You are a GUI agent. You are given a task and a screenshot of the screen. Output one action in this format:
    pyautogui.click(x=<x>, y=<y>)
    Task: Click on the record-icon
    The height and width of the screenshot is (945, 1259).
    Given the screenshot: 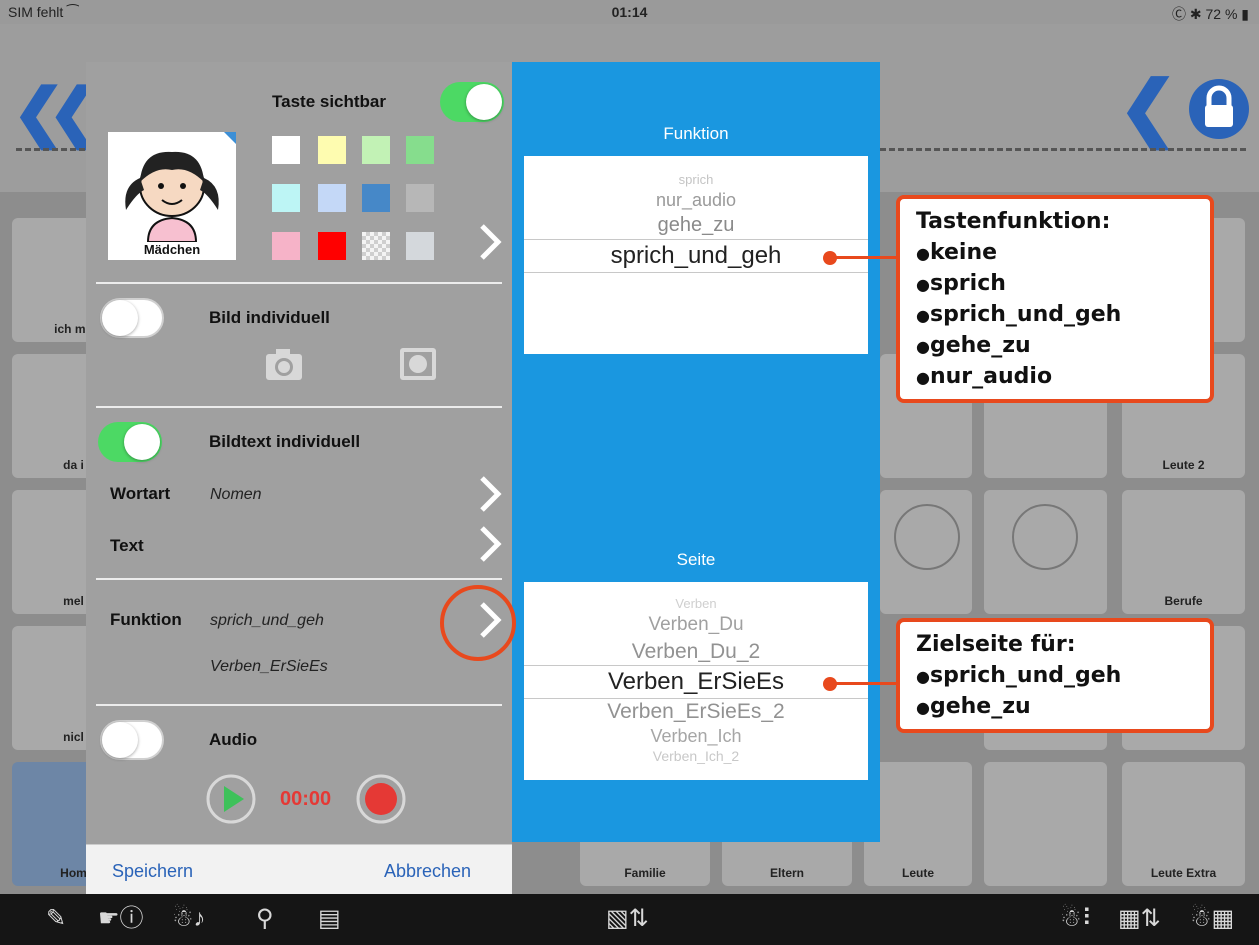 What is the action you would take?
    pyautogui.click(x=381, y=799)
    